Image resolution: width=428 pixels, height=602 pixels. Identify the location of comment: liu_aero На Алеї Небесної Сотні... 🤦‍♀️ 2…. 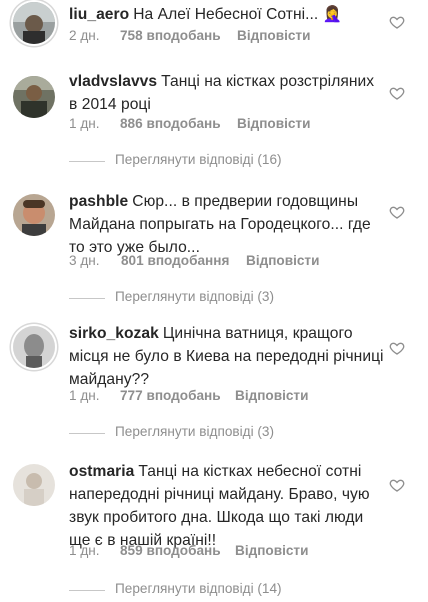
(214, 26).